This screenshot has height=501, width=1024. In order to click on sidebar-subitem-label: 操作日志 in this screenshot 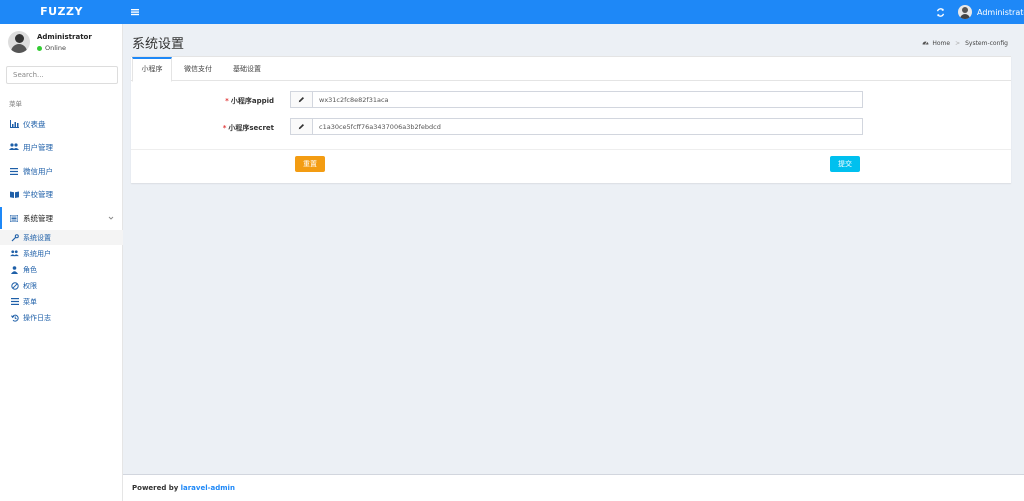, I will do `click(37, 317)`.